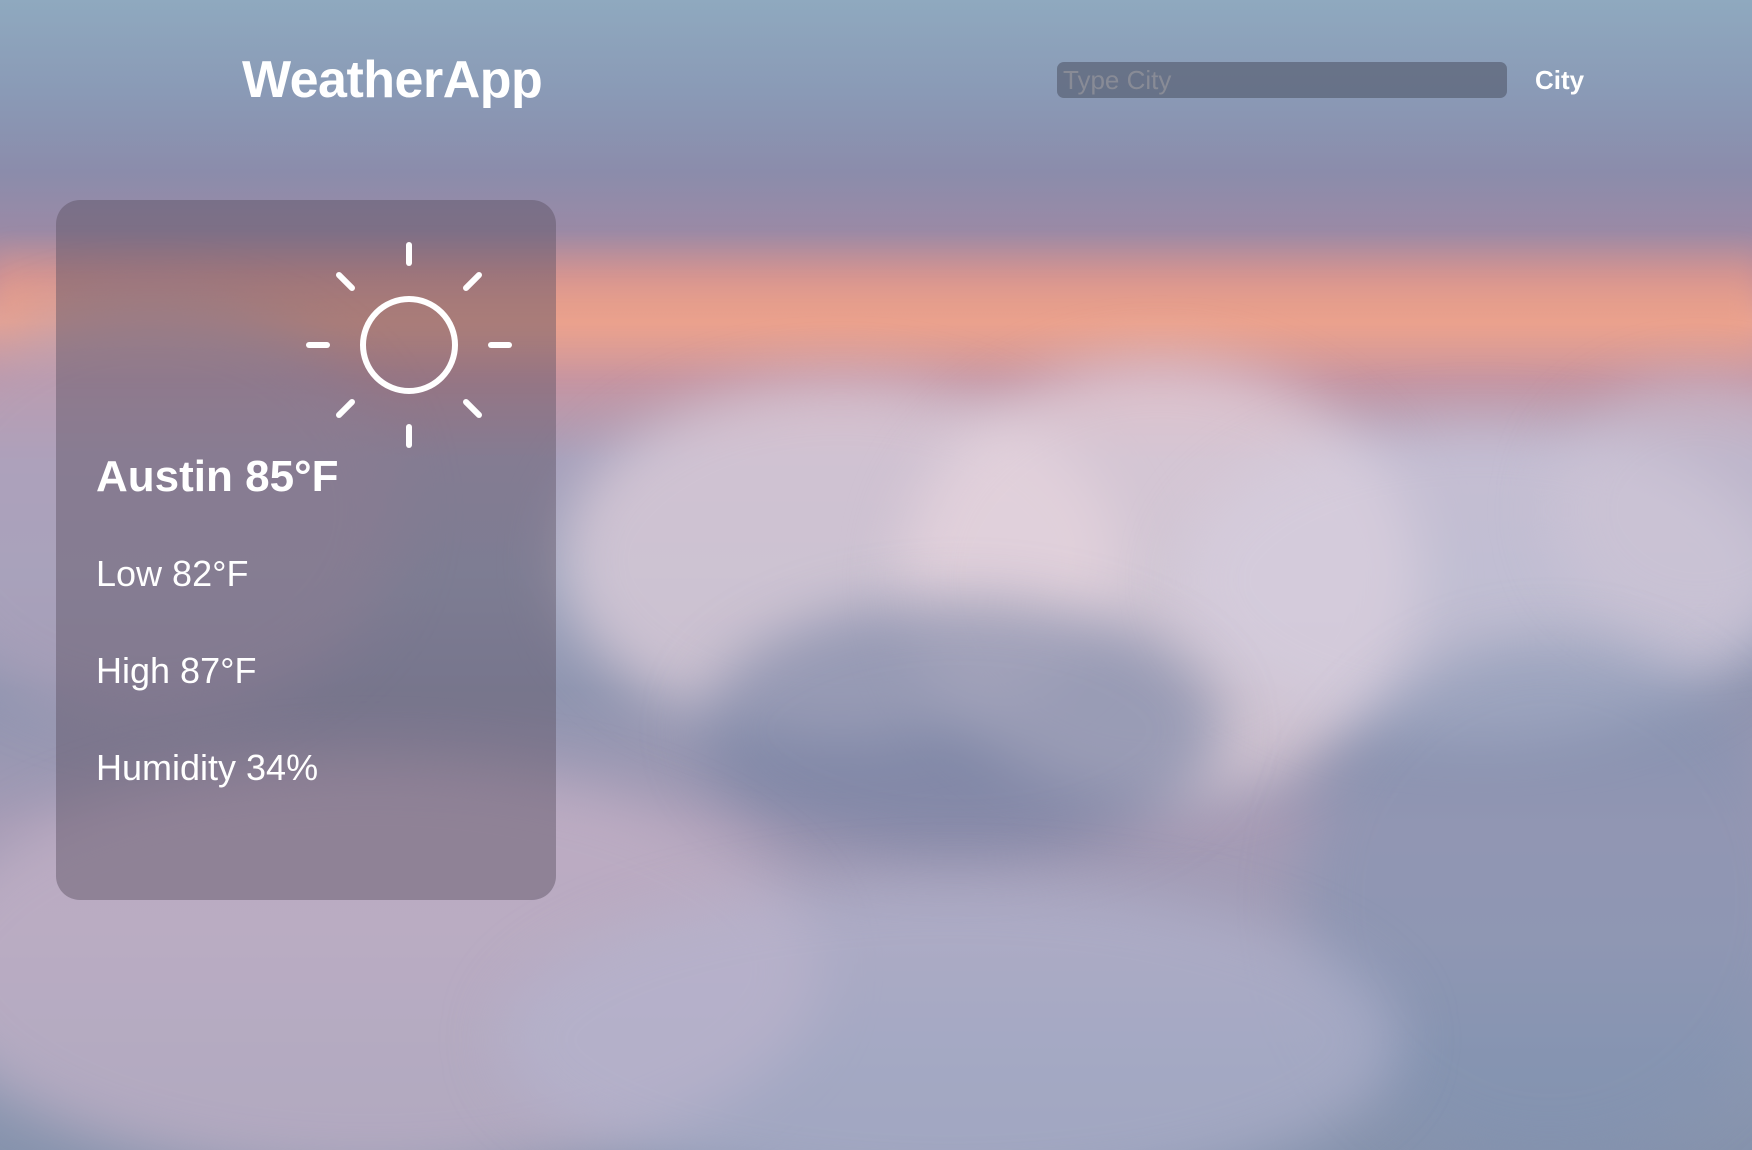 The height and width of the screenshot is (1150, 1752). What do you see at coordinates (392, 80) in the screenshot?
I see `app-logo-title: WeatherApp` at bounding box center [392, 80].